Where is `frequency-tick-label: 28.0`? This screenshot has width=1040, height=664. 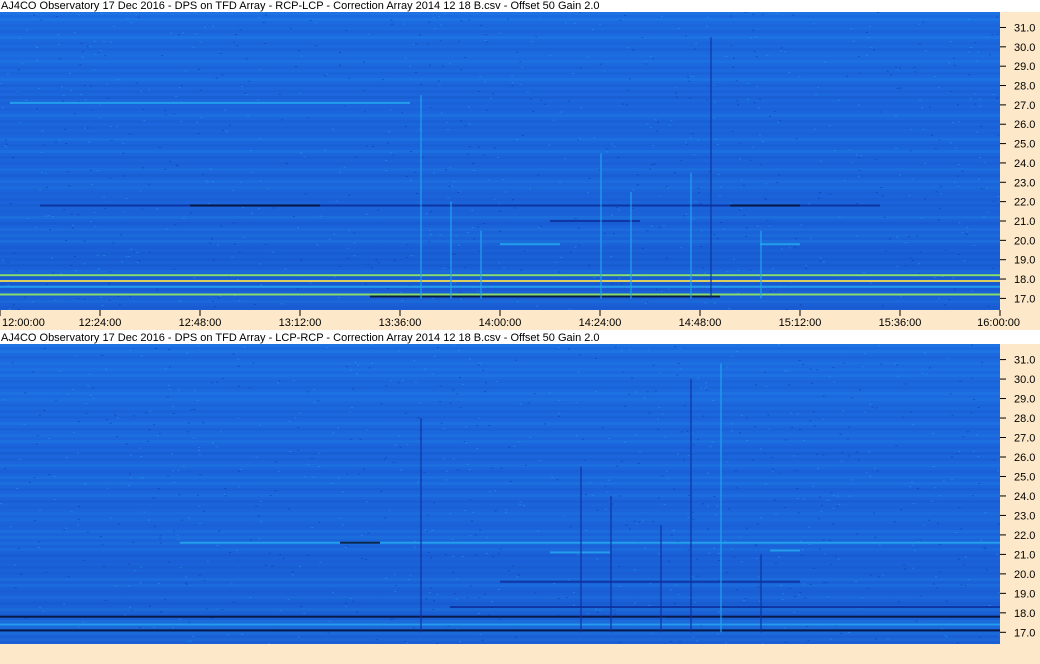 frequency-tick-label: 28.0 is located at coordinates (1024, 419).